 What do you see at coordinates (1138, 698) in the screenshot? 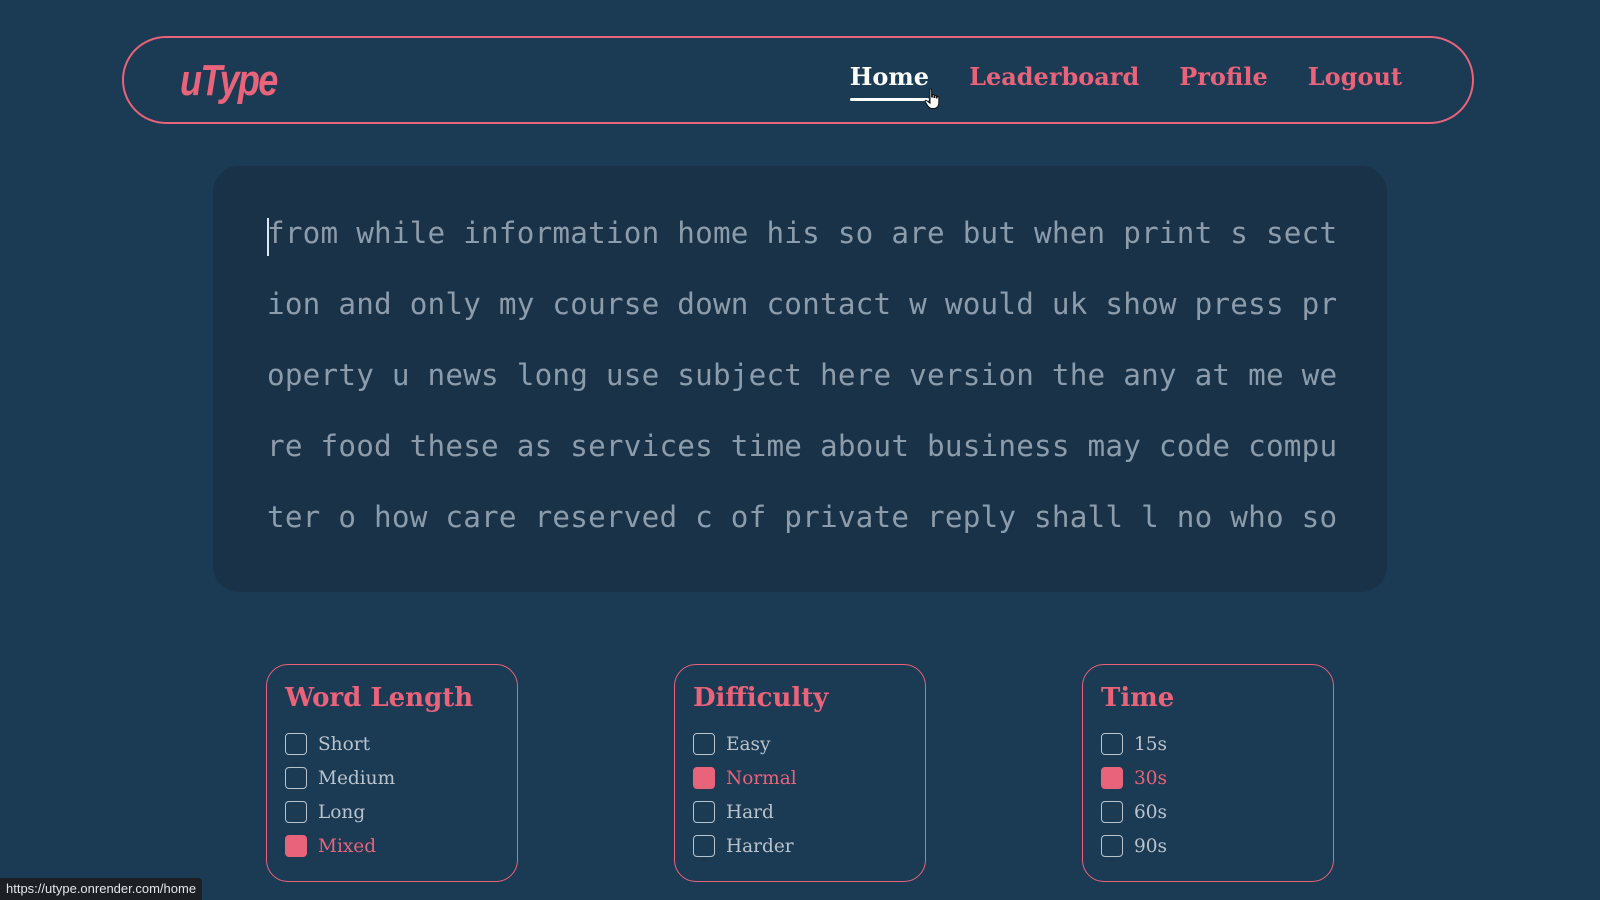
I see `panel-title: Time` at bounding box center [1138, 698].